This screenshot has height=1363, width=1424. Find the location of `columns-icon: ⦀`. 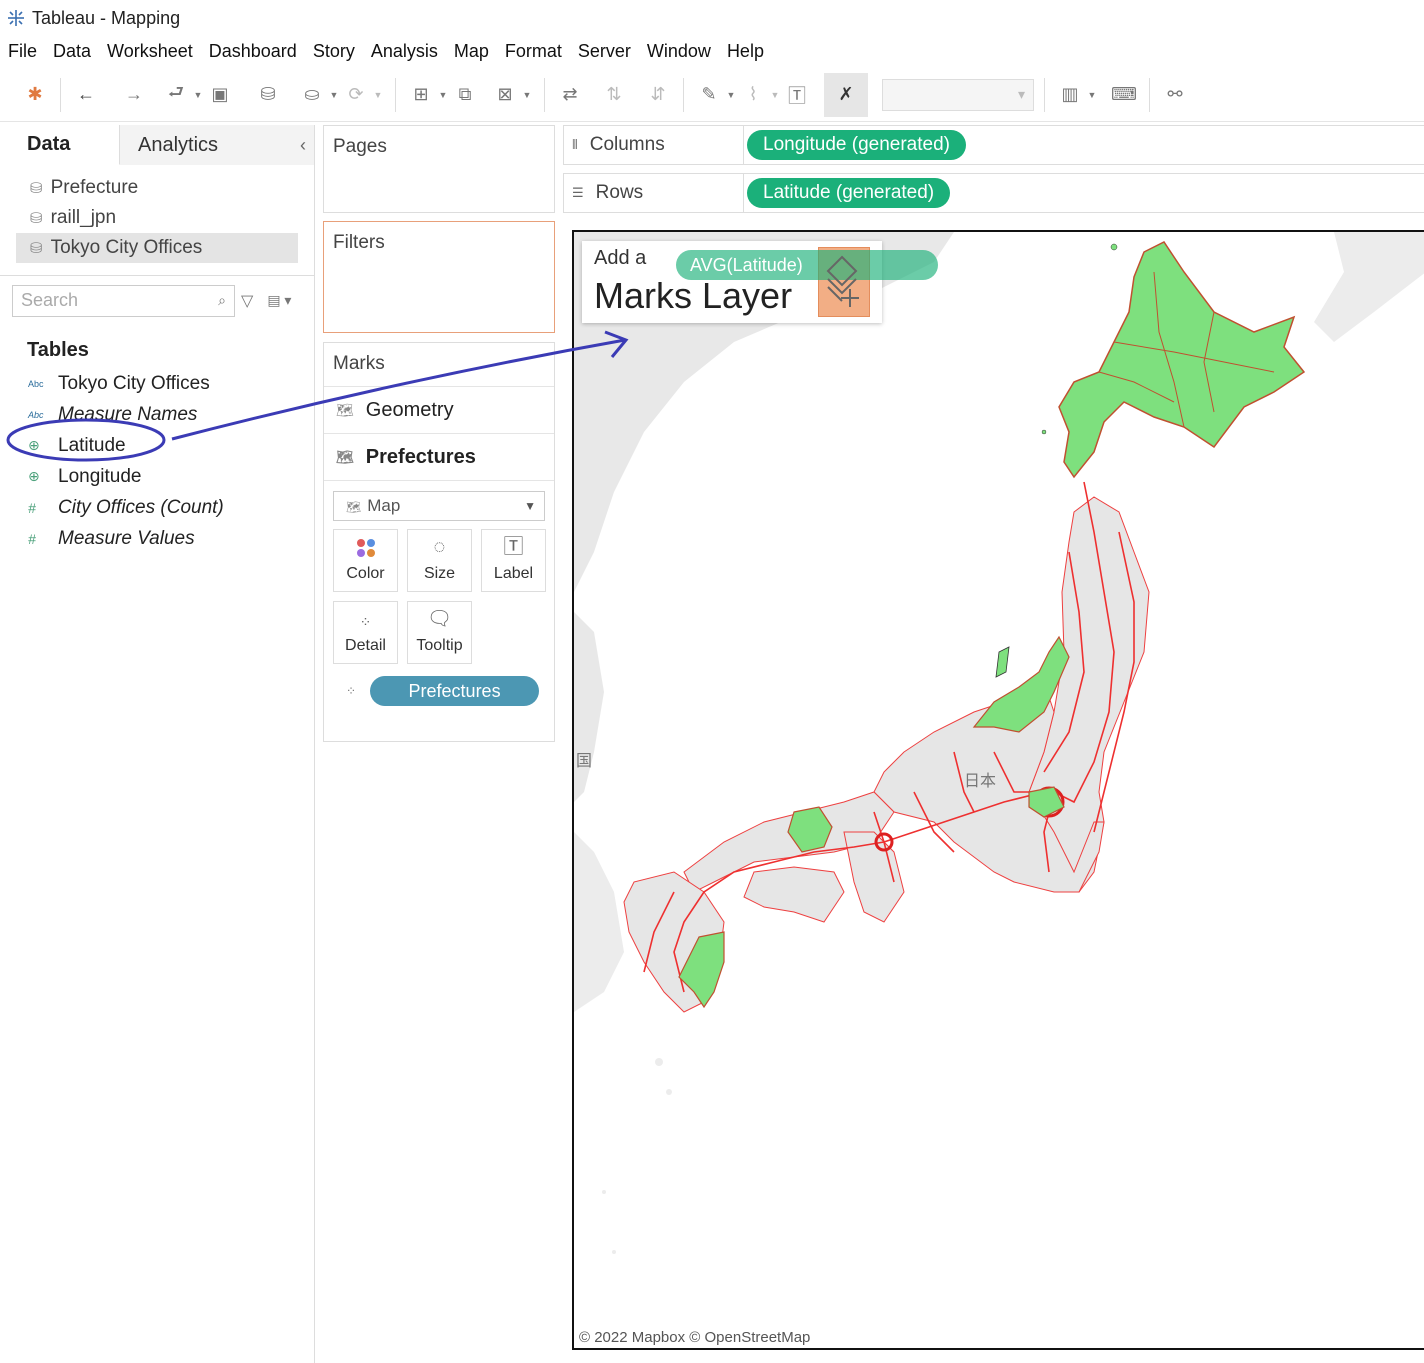

columns-icon: ⦀ is located at coordinates (575, 144).